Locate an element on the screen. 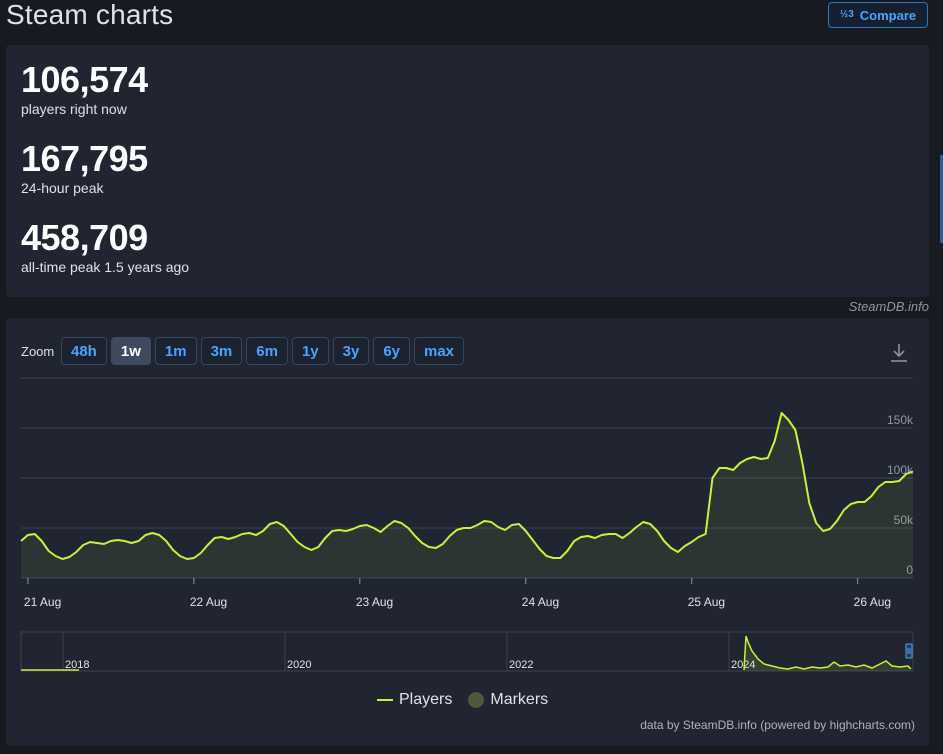  zoom-button-3m: 3m is located at coordinates (221, 351).